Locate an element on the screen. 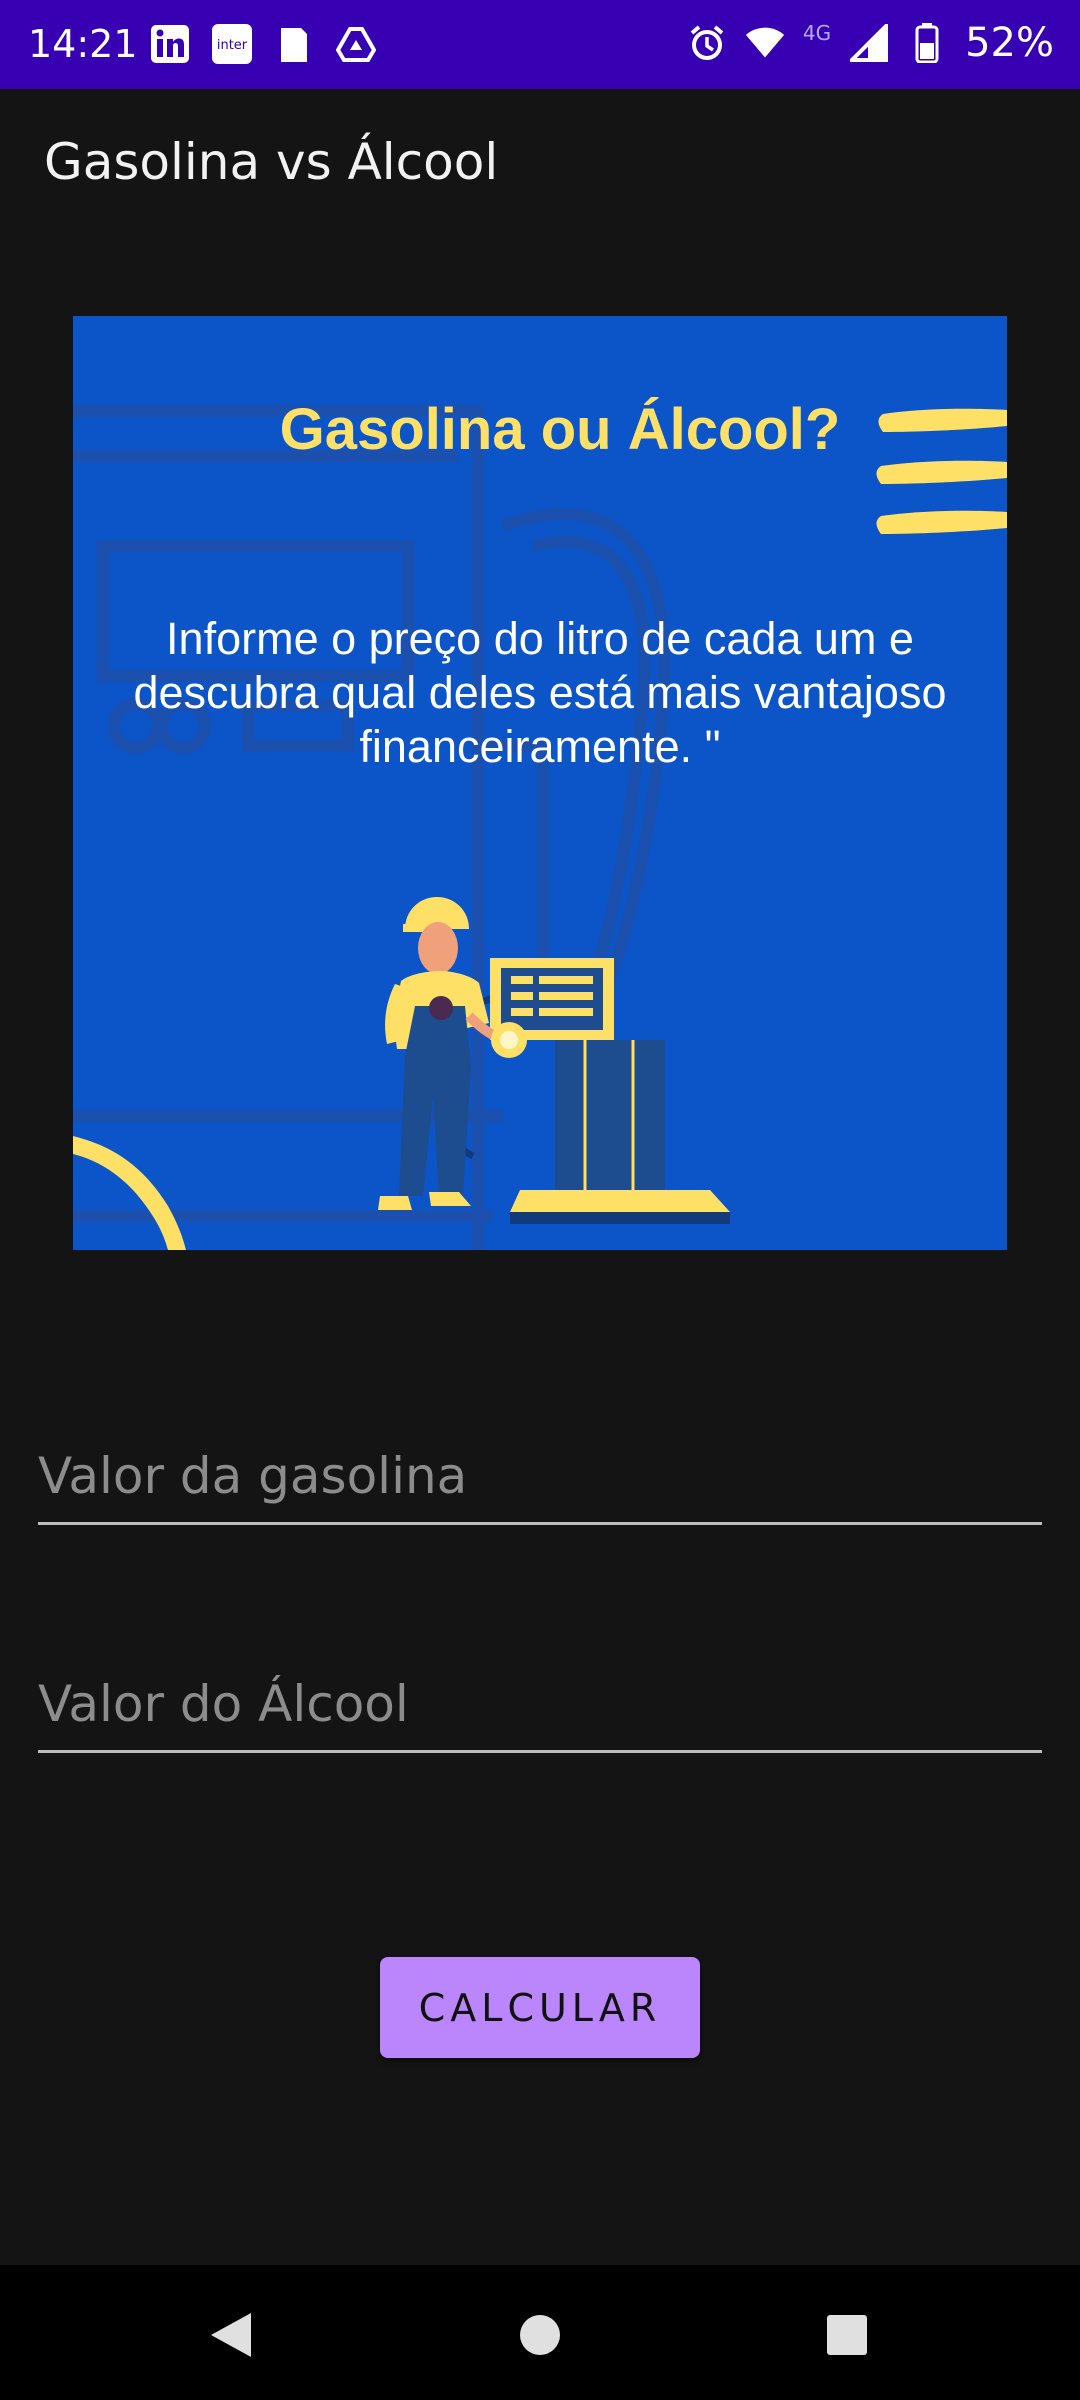 The image size is (1080, 2400). battery-icon is located at coordinates (927, 43).